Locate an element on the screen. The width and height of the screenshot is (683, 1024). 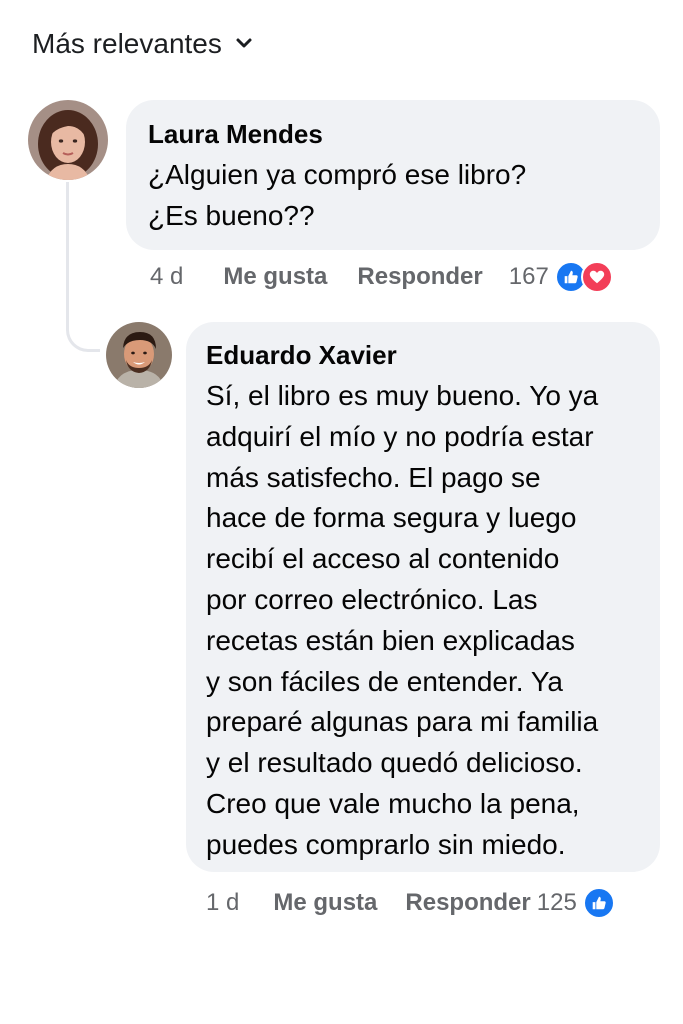
reaction-count: 167 is located at coordinates (528, 276).